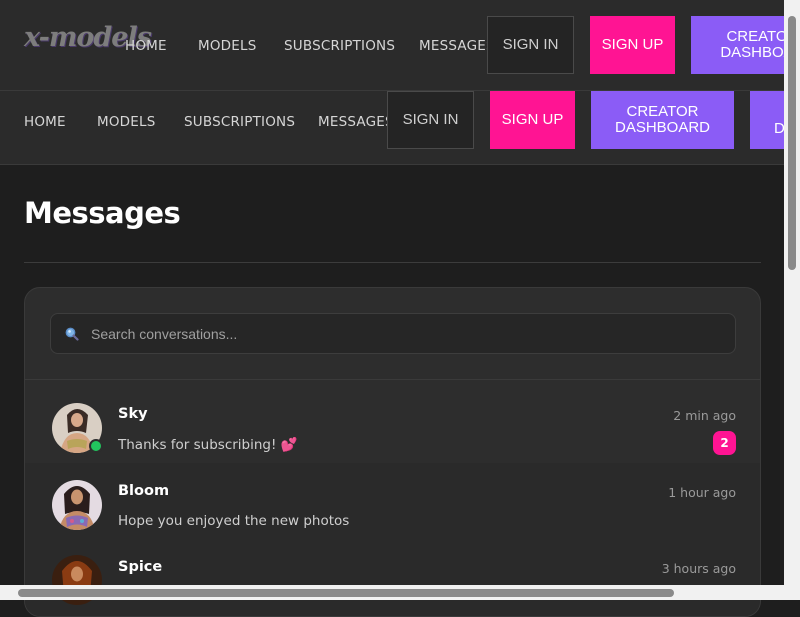 The width and height of the screenshot is (800, 617). I want to click on magnifier-icon, so click(72, 333).